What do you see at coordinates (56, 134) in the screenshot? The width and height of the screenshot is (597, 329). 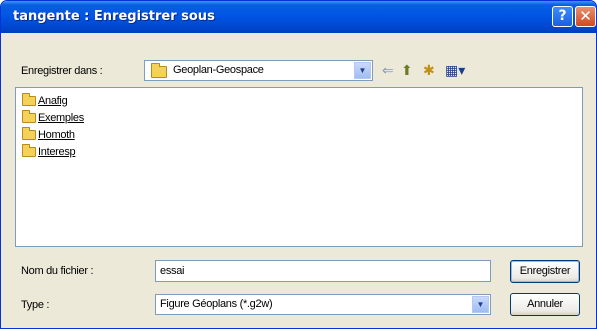 I see `list-item-label: Homoth` at bounding box center [56, 134].